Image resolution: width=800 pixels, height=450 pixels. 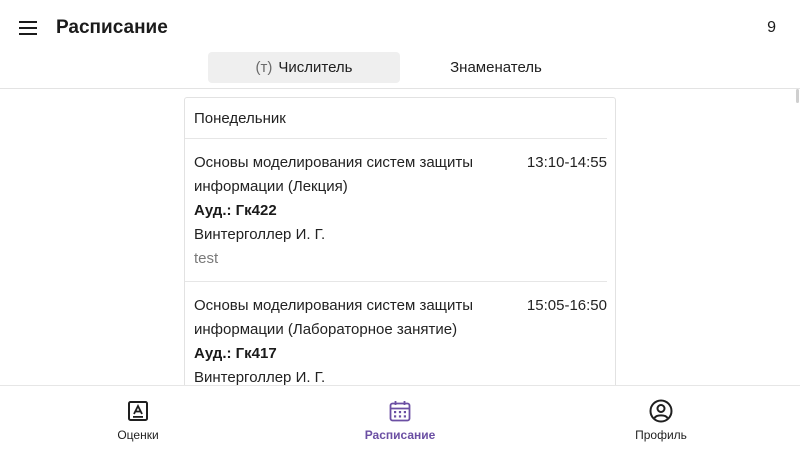 What do you see at coordinates (400, 411) in the screenshot?
I see `calendar-icon` at bounding box center [400, 411].